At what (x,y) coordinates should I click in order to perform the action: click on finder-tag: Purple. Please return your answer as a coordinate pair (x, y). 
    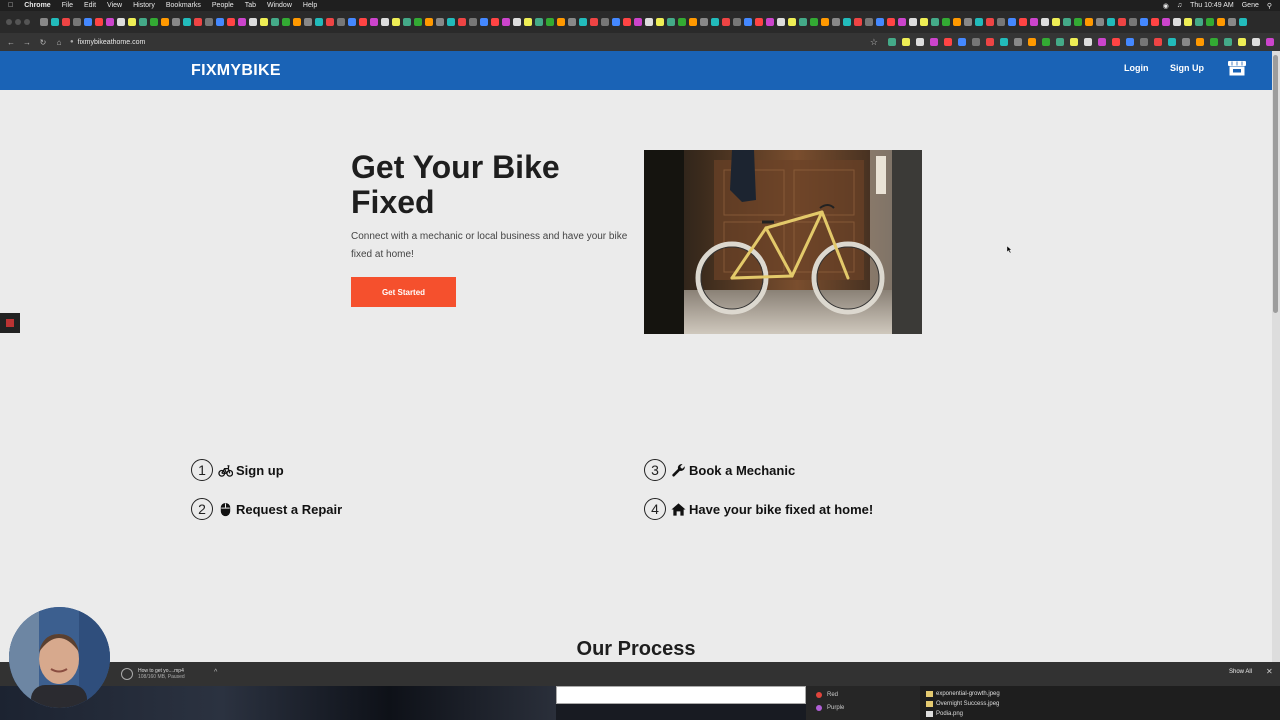
    Looking at the image, I should click on (830, 708).